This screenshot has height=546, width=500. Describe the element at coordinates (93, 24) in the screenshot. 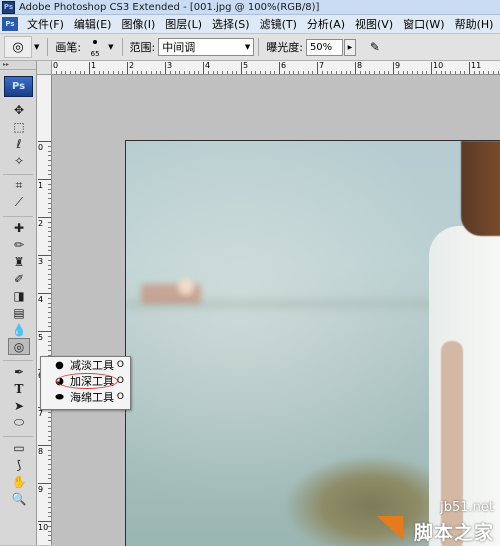

I see `menu-edit: 编辑(E)` at that location.